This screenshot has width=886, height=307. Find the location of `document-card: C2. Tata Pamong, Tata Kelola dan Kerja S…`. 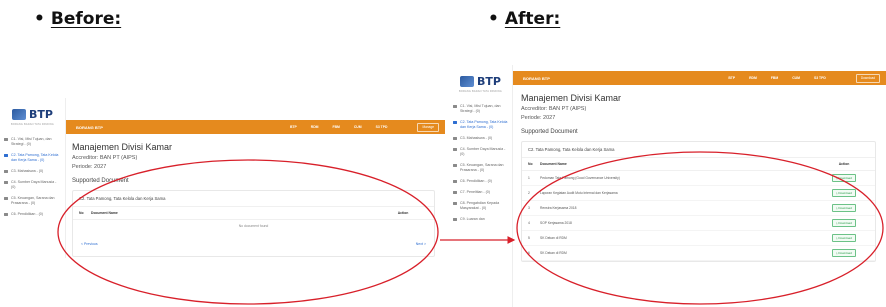

document-card: C2. Tata Pamong, Tata Kelola dan Kerja S… is located at coordinates (253, 223).